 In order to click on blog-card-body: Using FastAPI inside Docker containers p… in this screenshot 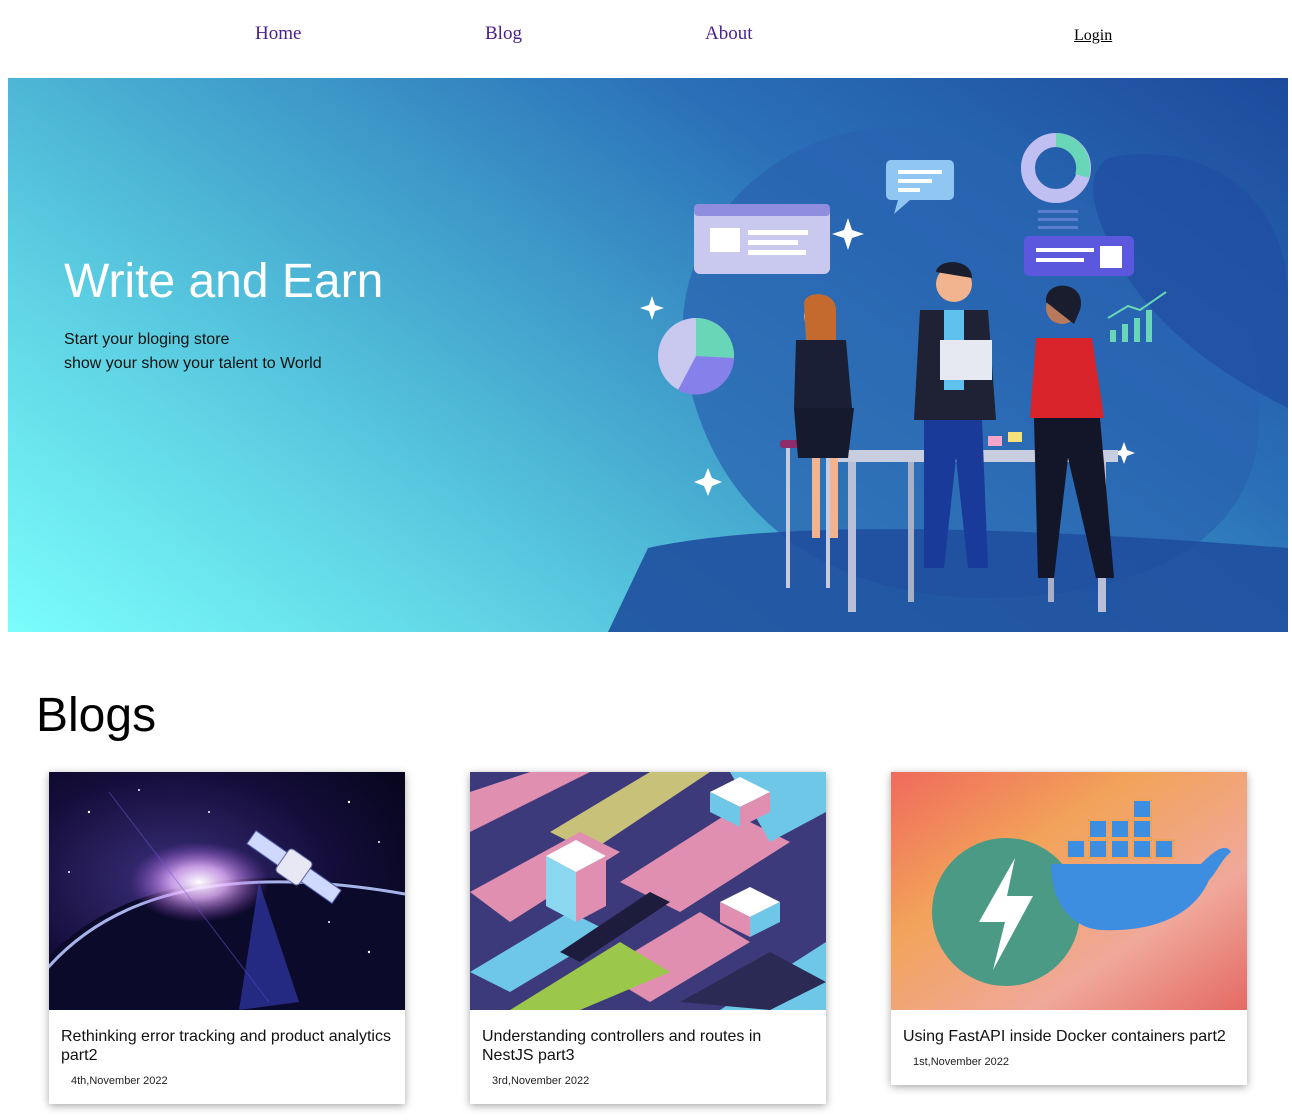, I will do `click(1069, 1045)`.